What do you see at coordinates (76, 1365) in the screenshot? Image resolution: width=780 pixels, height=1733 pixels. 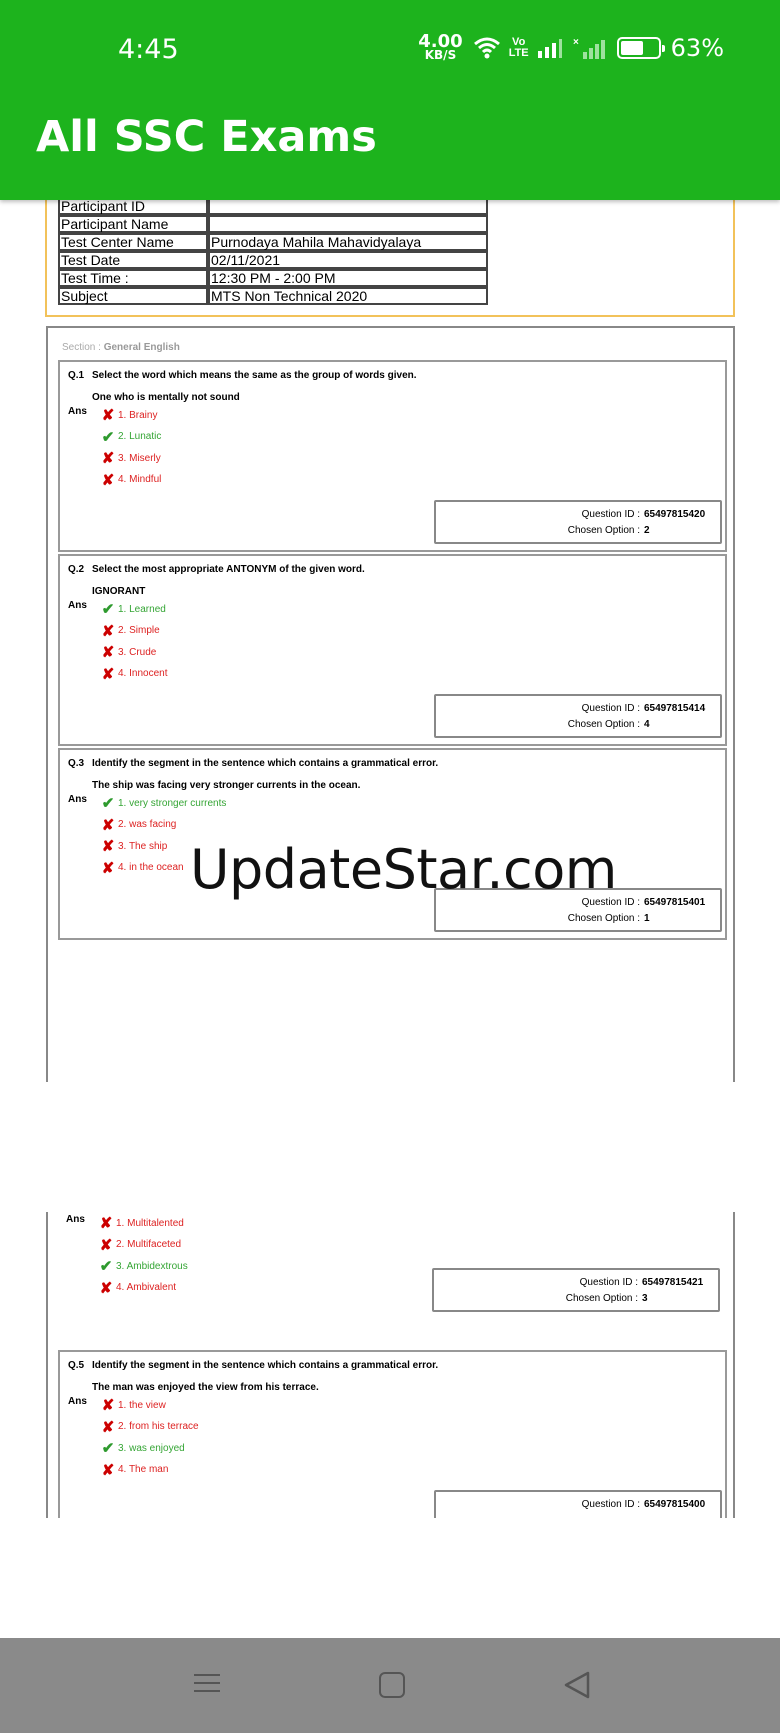 I see `question-number: Q.5` at bounding box center [76, 1365].